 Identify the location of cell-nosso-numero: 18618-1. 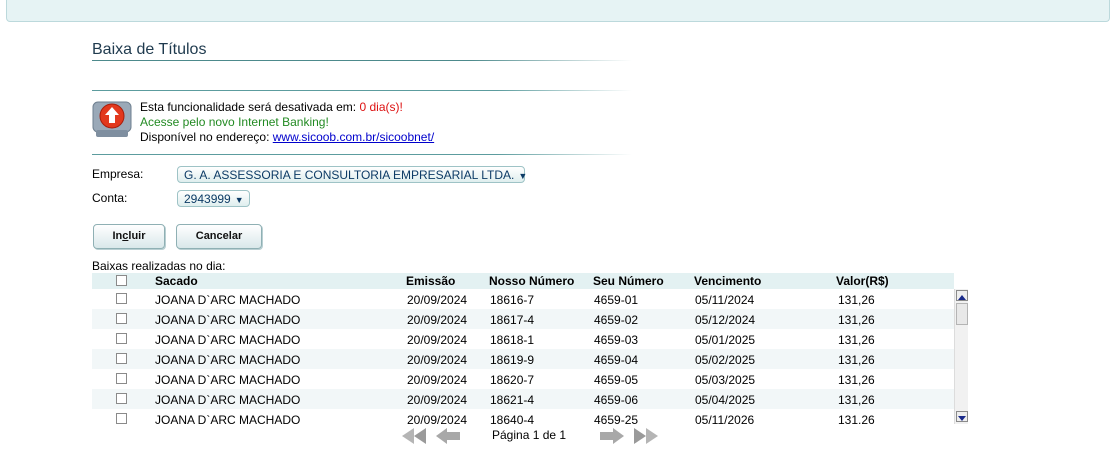
(512, 340).